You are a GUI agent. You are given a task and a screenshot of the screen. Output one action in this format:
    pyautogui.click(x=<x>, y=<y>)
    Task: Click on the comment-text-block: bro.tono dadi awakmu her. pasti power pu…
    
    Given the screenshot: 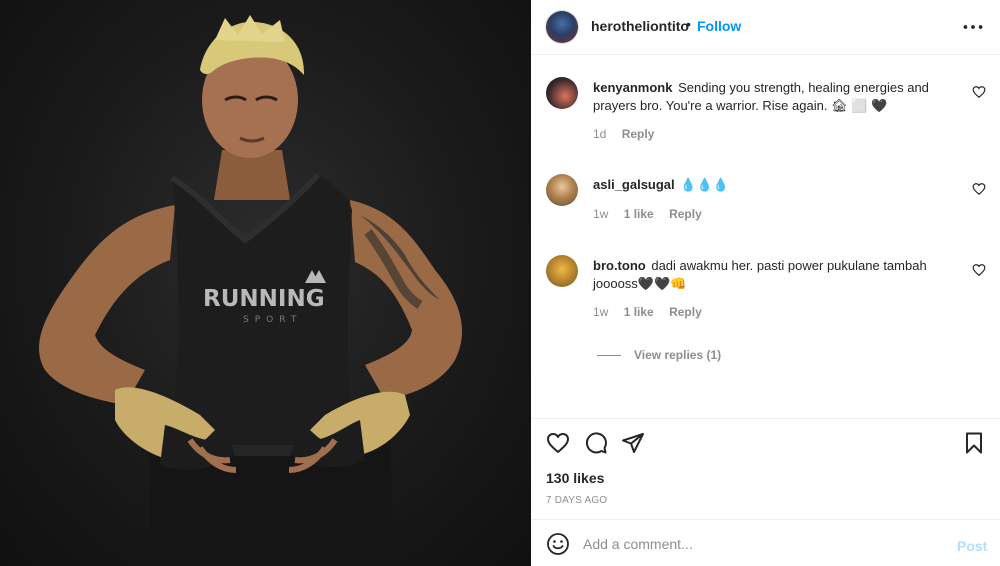 What is the action you would take?
    pyautogui.click(x=773, y=275)
    